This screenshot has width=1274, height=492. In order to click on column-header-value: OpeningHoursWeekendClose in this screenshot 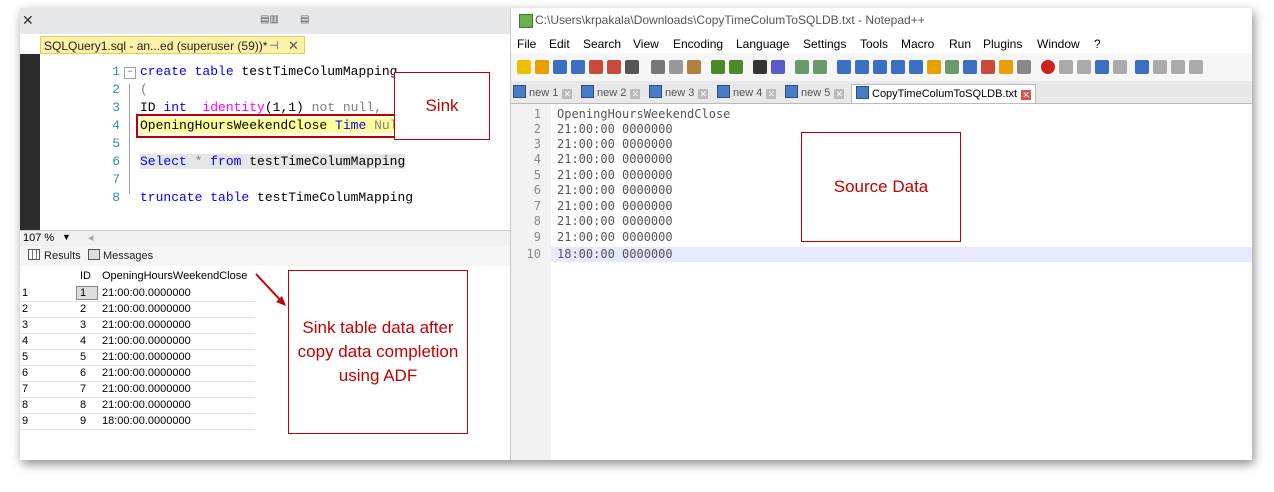, I will do `click(174, 277)`.